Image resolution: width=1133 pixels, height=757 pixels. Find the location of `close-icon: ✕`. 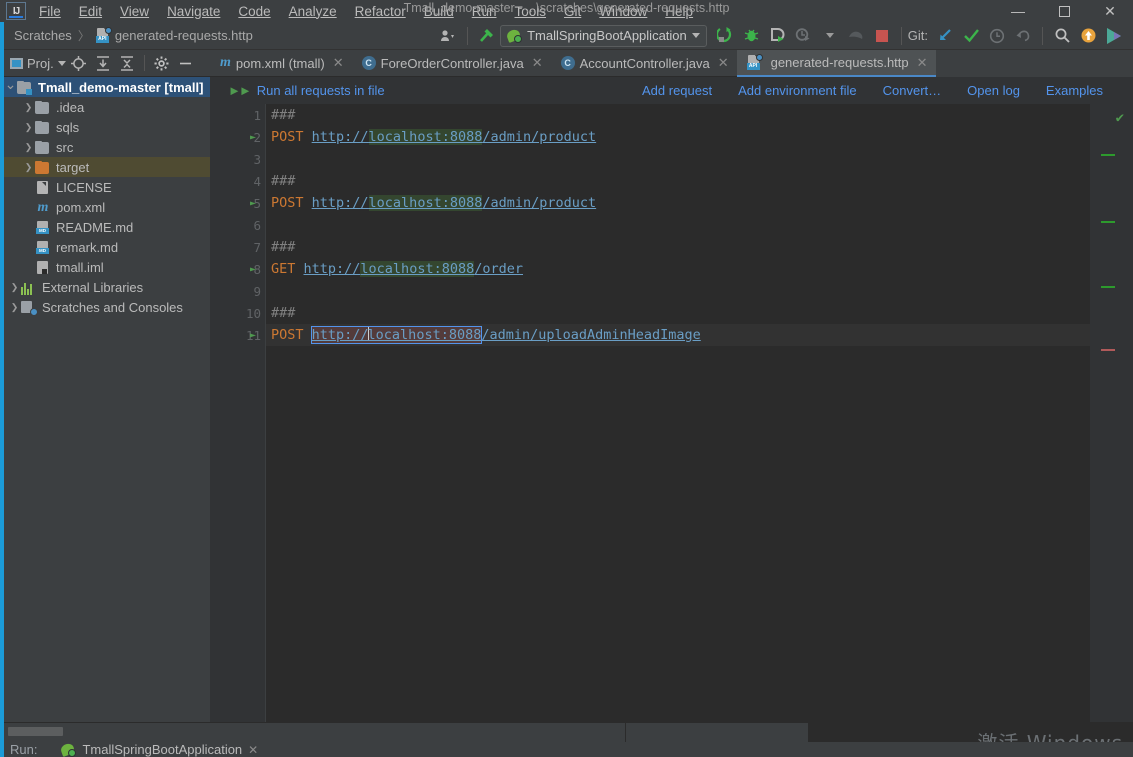

close-icon: ✕ is located at coordinates (1110, 11).